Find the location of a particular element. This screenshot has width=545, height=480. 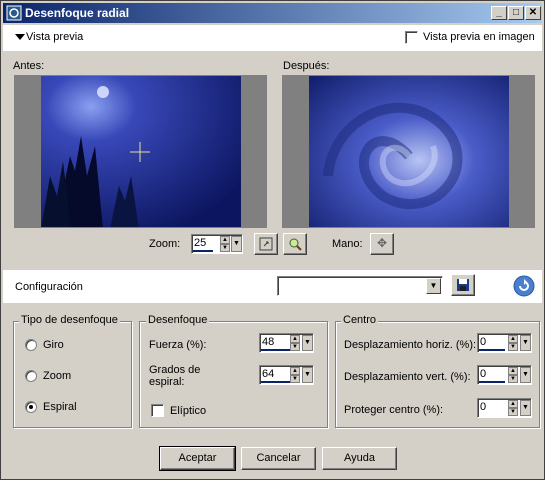

magnifier-icon is located at coordinates (295, 244).